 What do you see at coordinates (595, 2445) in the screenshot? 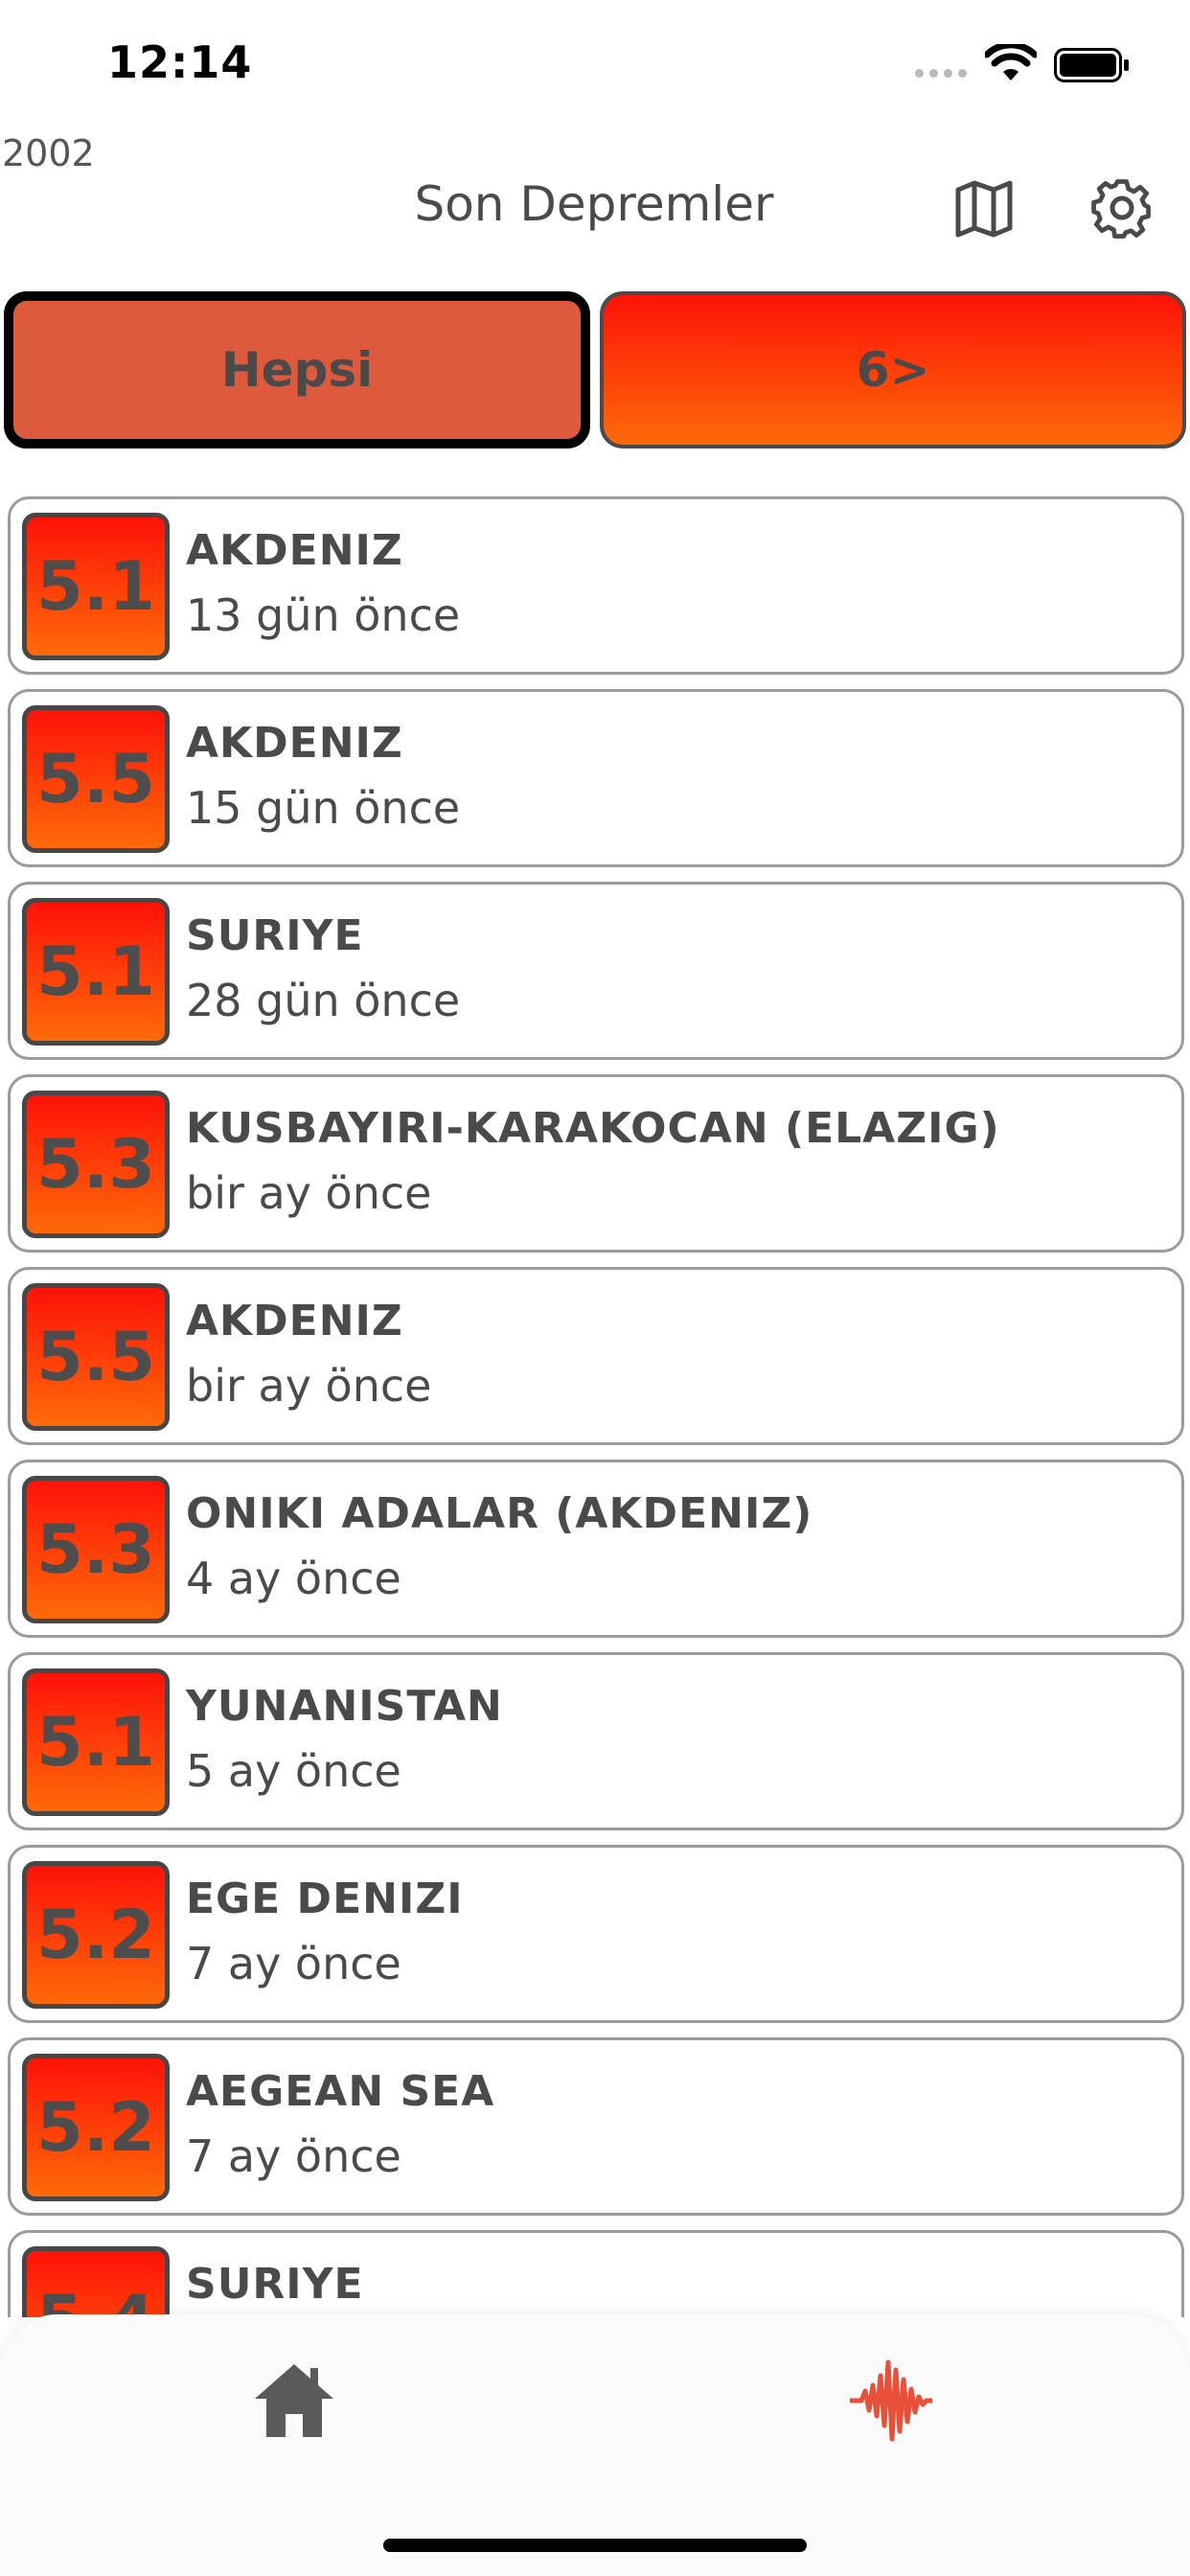
I see `tab-bar` at bounding box center [595, 2445].